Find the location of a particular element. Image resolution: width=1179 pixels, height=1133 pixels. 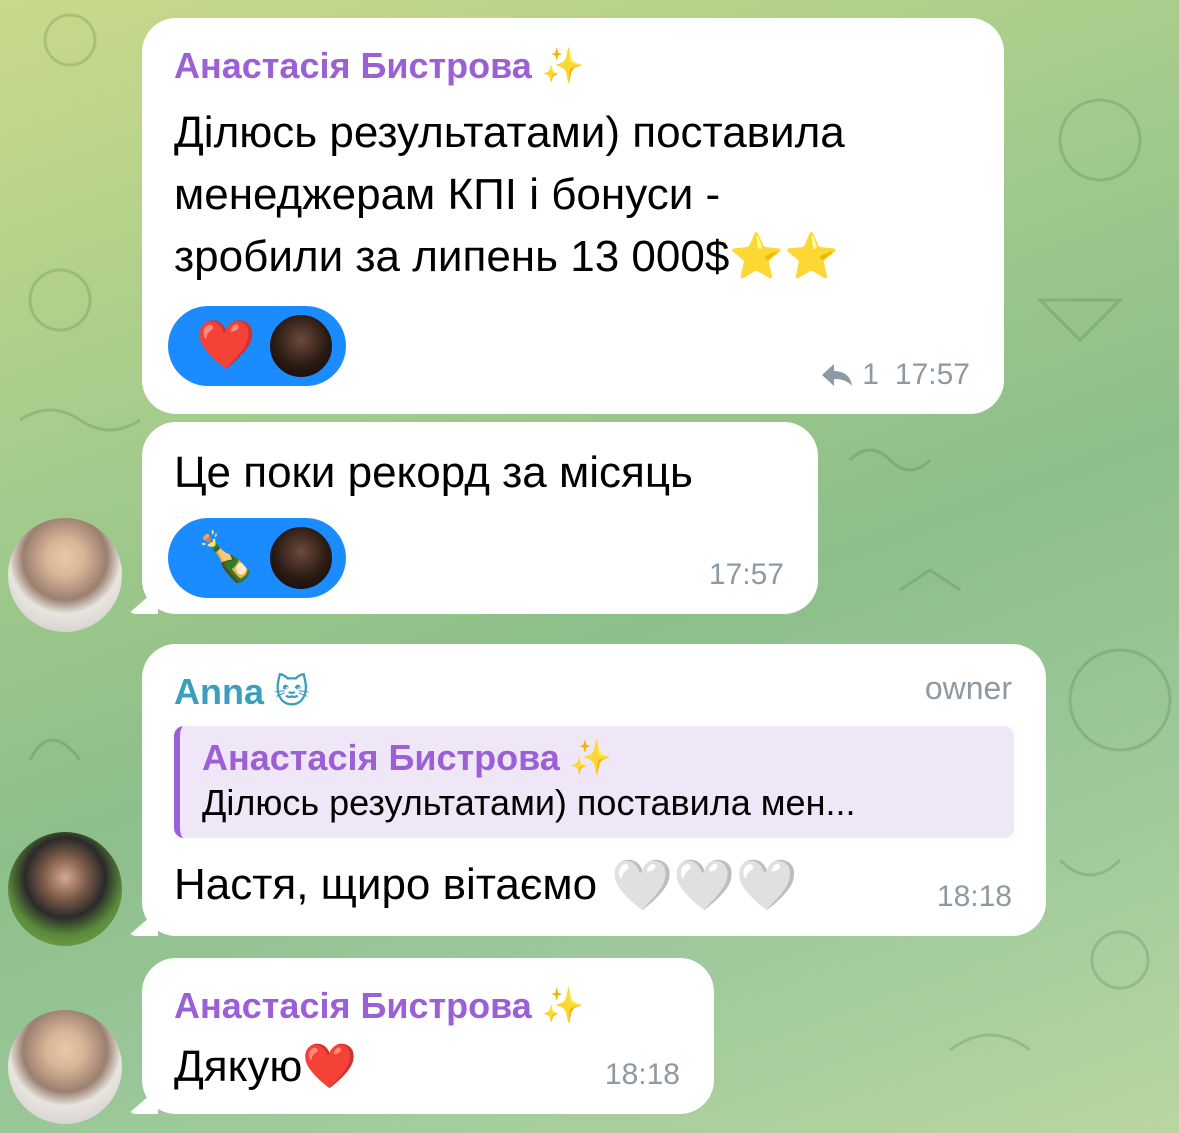

reaction-pill: 🍾 is located at coordinates (257, 558).